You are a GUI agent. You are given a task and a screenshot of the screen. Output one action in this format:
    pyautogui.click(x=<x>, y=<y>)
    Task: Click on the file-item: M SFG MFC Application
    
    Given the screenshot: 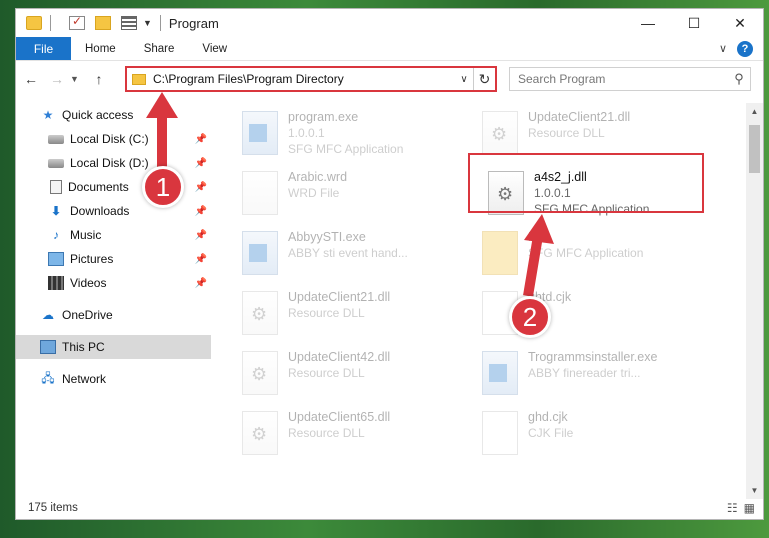 What is the action you would take?
    pyautogui.click(x=600, y=255)
    